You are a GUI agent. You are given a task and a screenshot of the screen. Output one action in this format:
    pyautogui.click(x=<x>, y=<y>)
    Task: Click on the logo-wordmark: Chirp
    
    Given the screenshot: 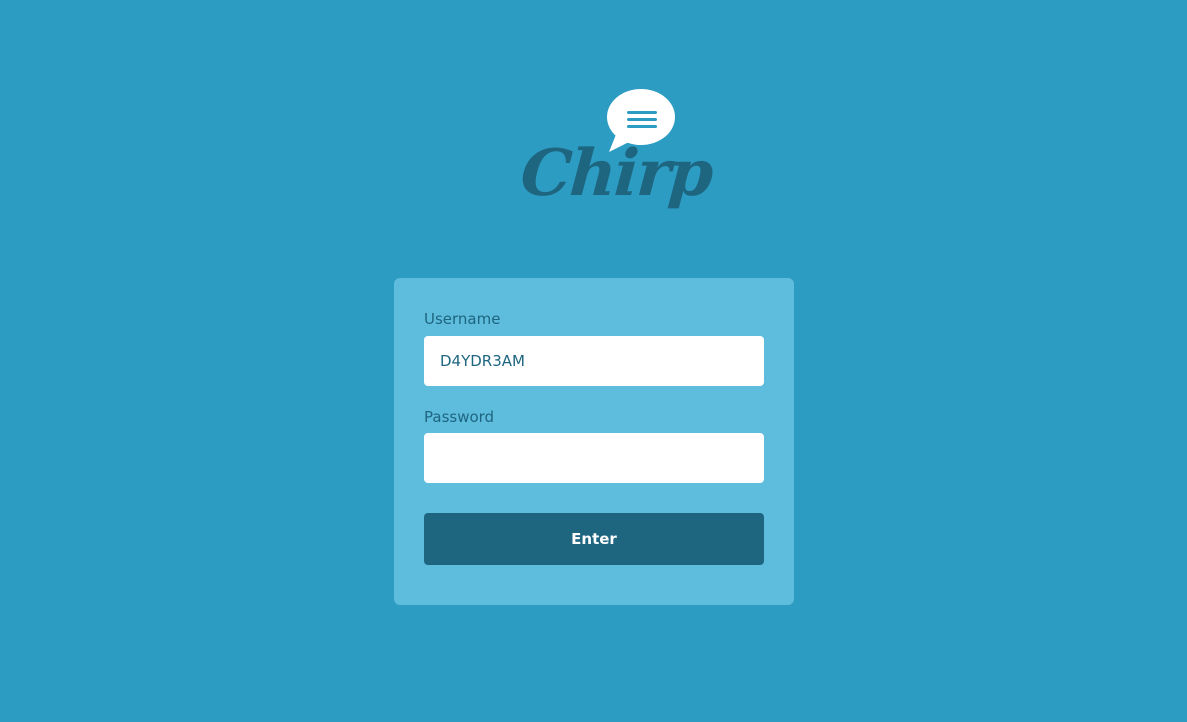 What is the action you would take?
    pyautogui.click(x=616, y=173)
    